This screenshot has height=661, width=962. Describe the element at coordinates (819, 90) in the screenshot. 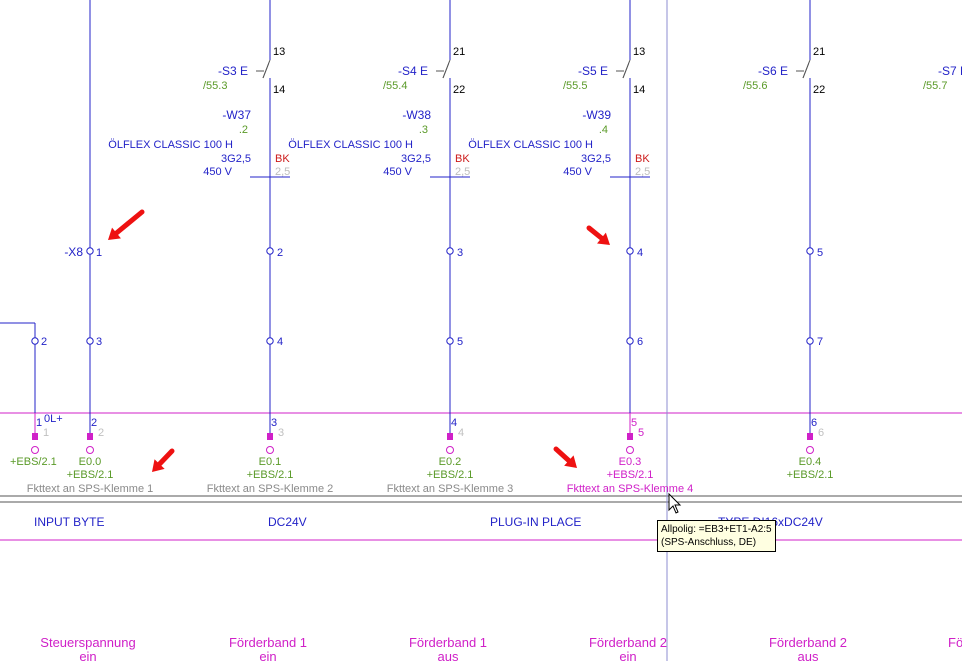

I see `contact-number-bottom: 22` at that location.